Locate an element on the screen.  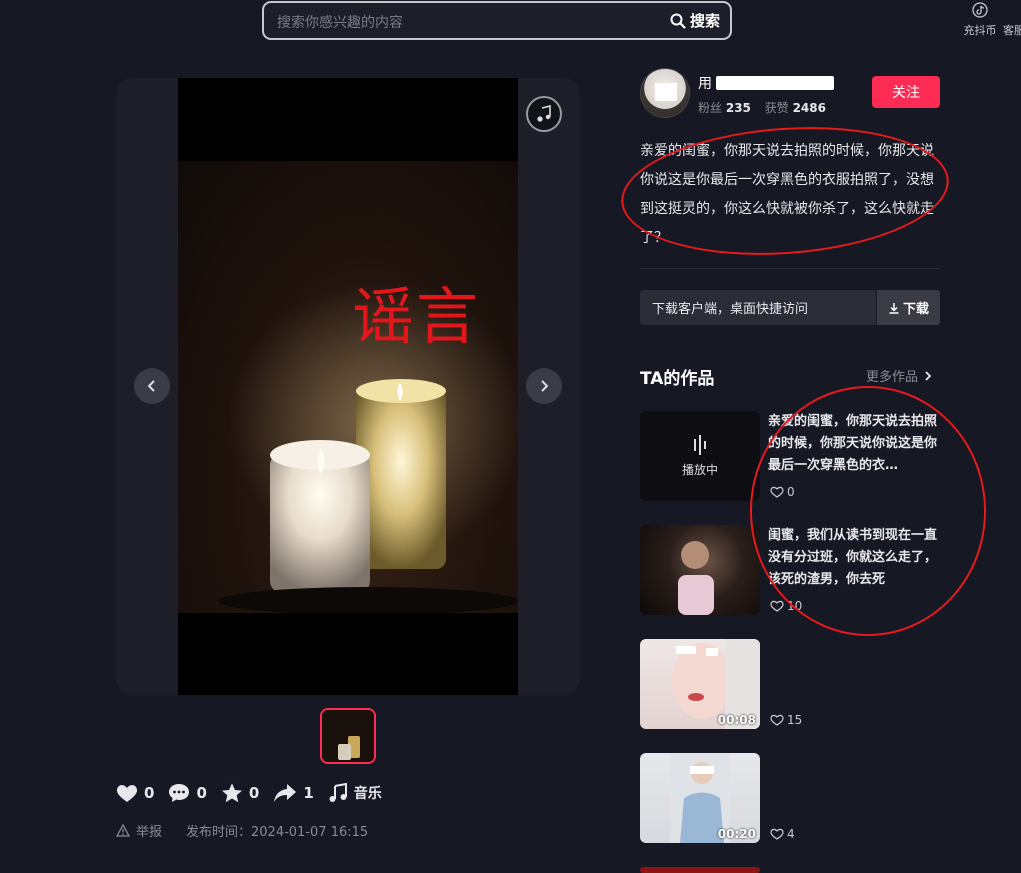
download-button: 下载 is located at coordinates (908, 307).